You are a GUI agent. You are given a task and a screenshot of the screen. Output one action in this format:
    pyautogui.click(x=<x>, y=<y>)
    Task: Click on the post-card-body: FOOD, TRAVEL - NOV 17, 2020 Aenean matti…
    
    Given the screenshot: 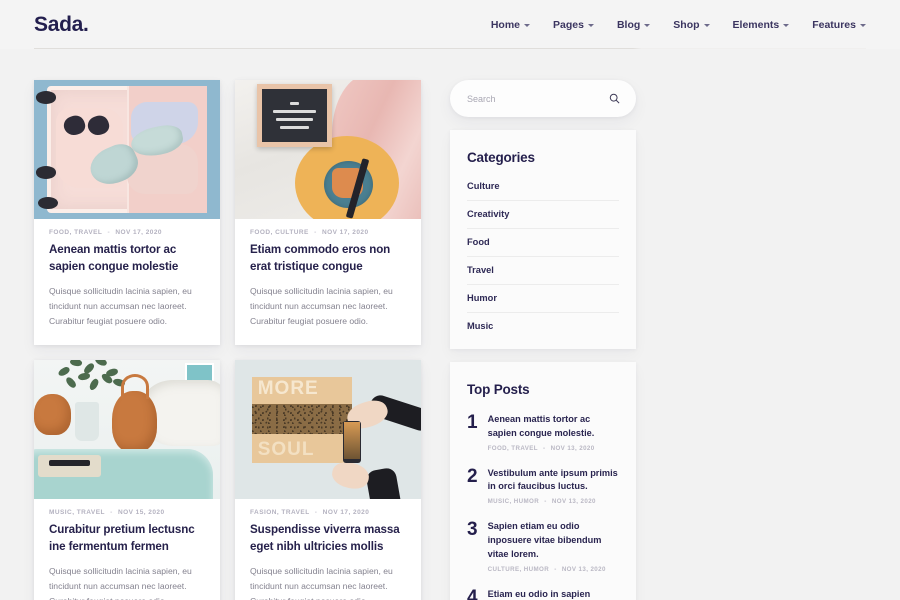 What is the action you would take?
    pyautogui.click(x=127, y=282)
    